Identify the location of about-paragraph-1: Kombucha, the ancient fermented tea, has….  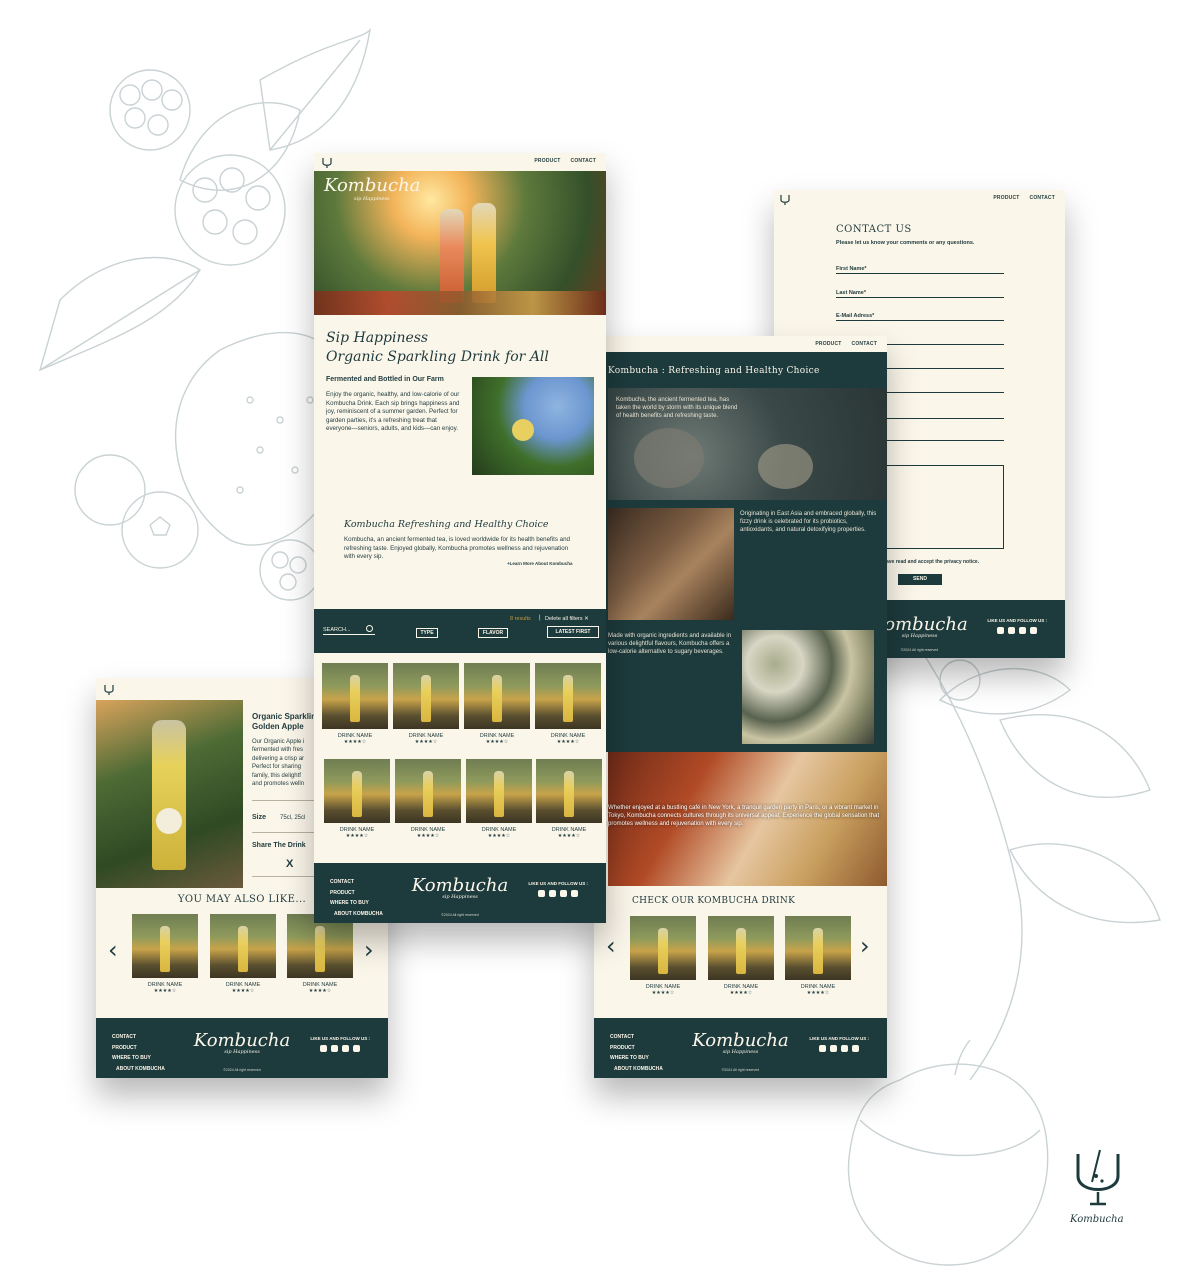
(677, 408).